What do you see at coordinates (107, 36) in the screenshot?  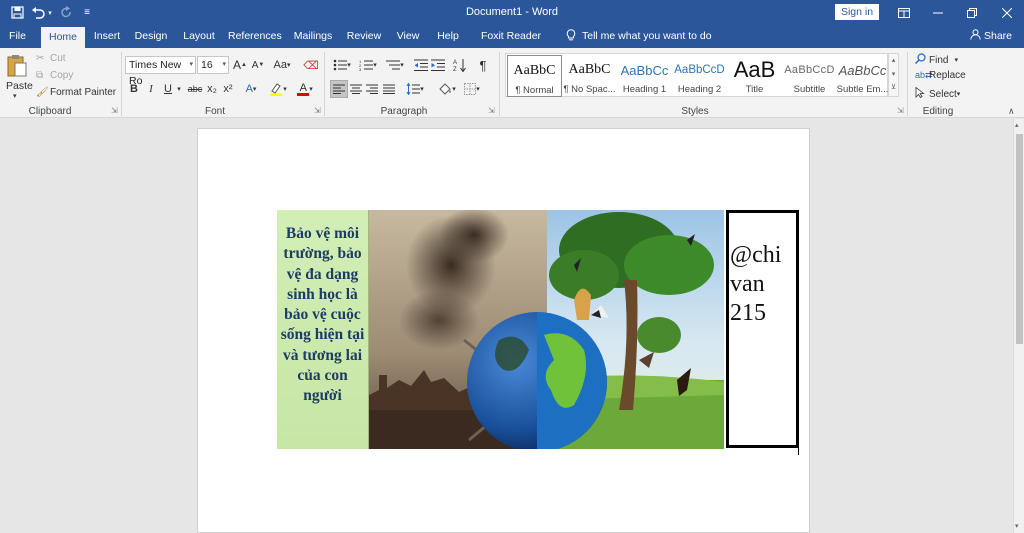 I see `tab-insert: Insert` at bounding box center [107, 36].